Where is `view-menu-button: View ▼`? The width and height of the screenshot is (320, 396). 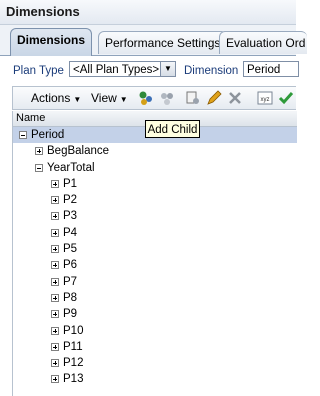
view-menu-button: View ▼ is located at coordinates (109, 98).